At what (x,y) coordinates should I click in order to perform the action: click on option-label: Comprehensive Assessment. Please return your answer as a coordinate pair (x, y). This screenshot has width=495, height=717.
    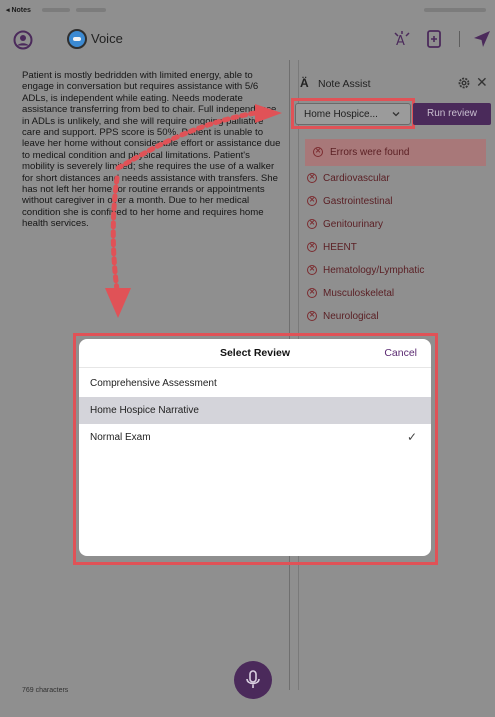
    Looking at the image, I should click on (153, 383).